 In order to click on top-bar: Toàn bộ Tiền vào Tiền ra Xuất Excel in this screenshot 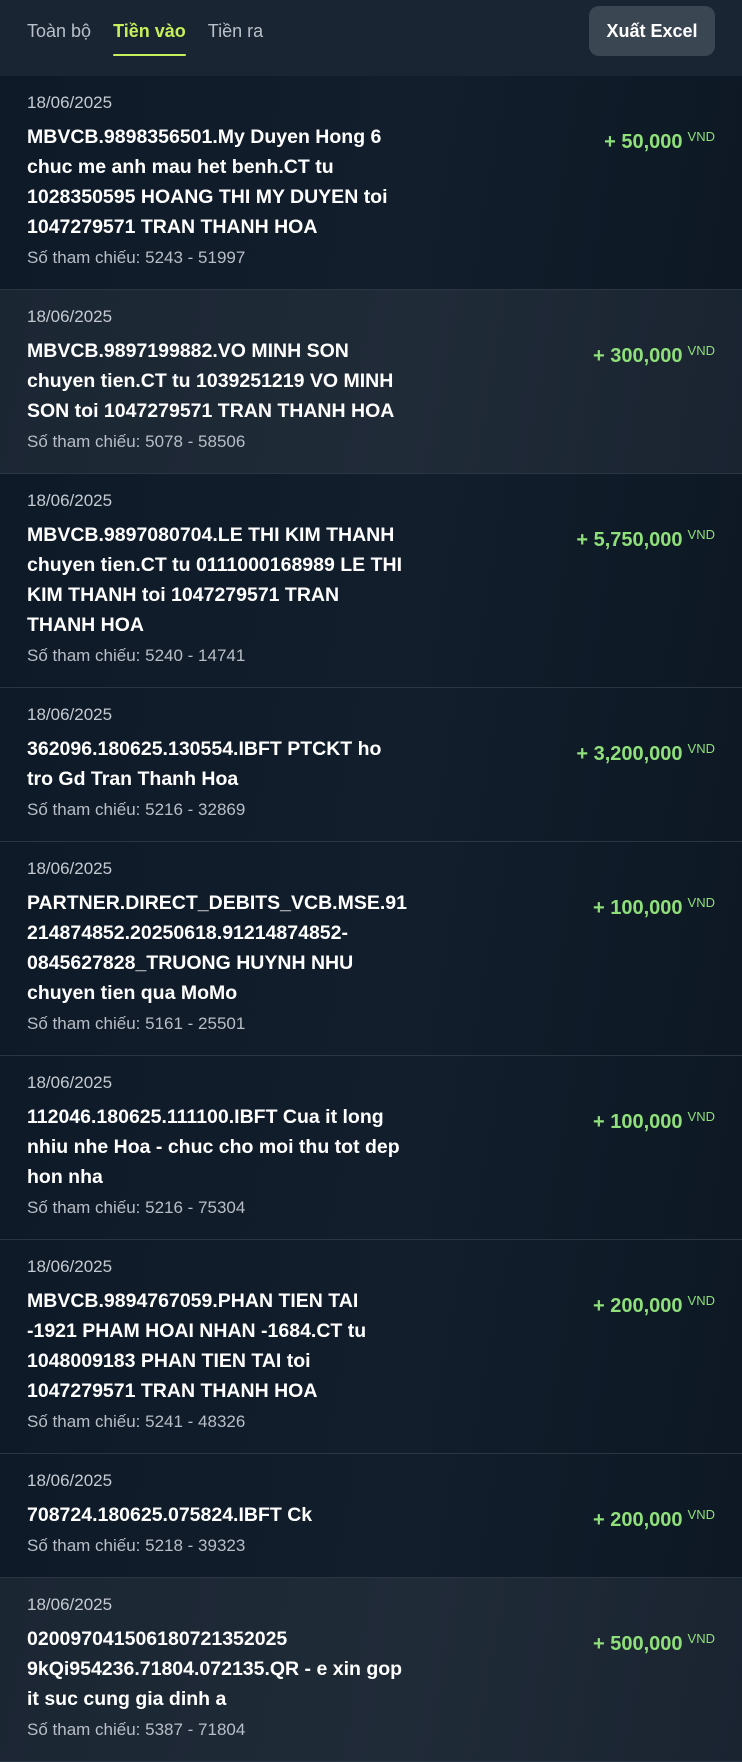, I will do `click(371, 38)`.